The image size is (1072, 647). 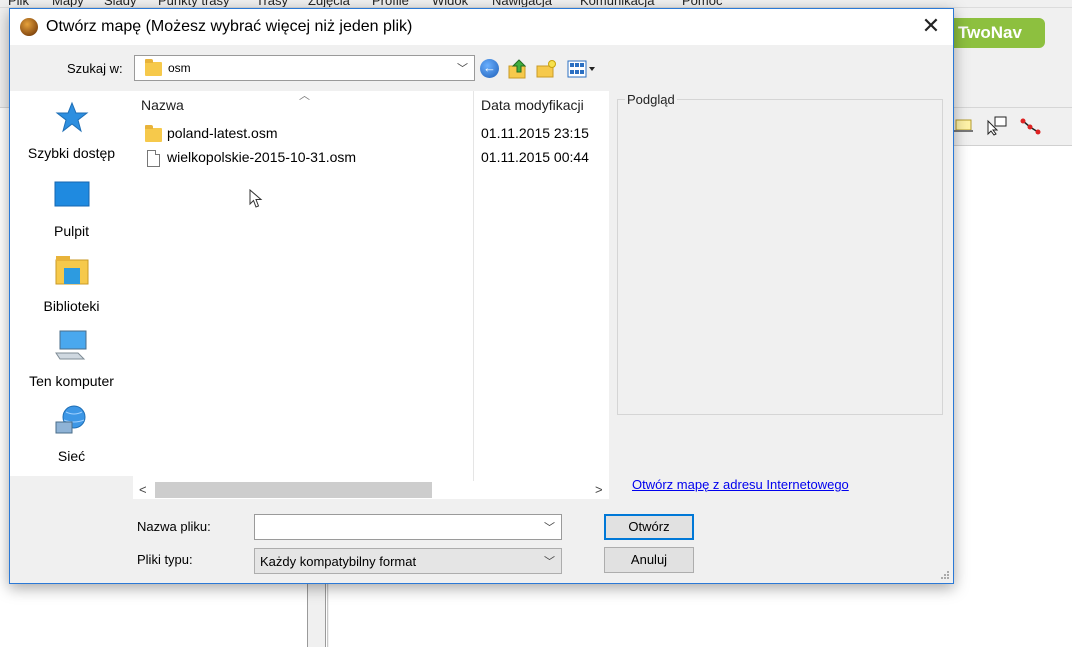 What do you see at coordinates (71, 216) in the screenshot?
I see `place-desktop: Pulpit` at bounding box center [71, 216].